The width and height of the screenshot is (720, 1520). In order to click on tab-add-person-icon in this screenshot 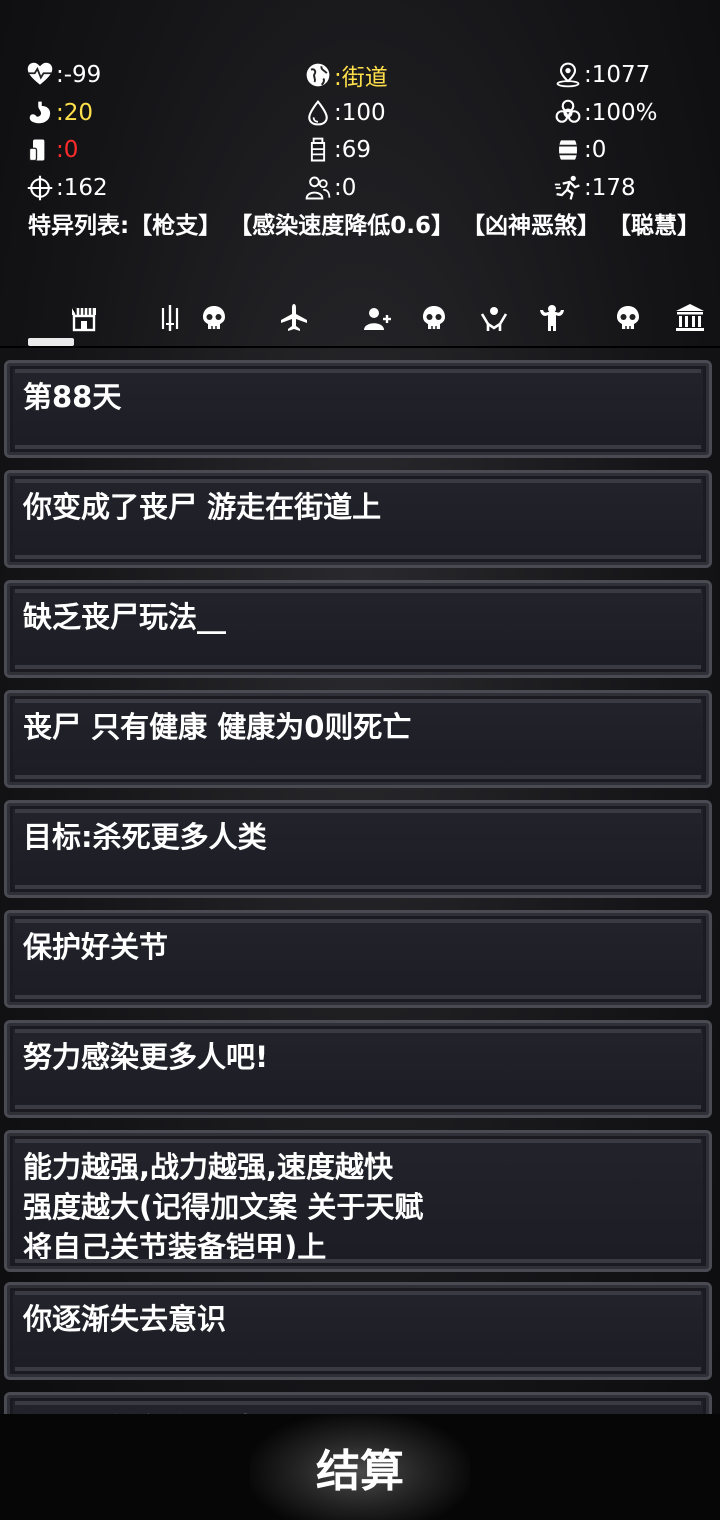, I will do `click(378, 320)`.